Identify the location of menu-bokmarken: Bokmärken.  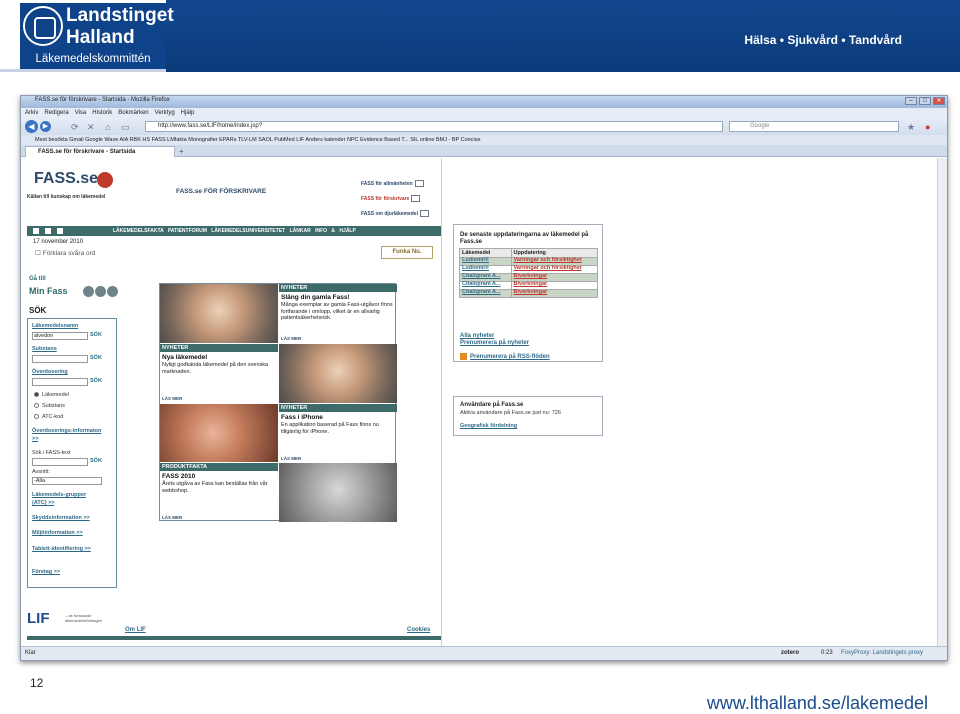
(133, 113).